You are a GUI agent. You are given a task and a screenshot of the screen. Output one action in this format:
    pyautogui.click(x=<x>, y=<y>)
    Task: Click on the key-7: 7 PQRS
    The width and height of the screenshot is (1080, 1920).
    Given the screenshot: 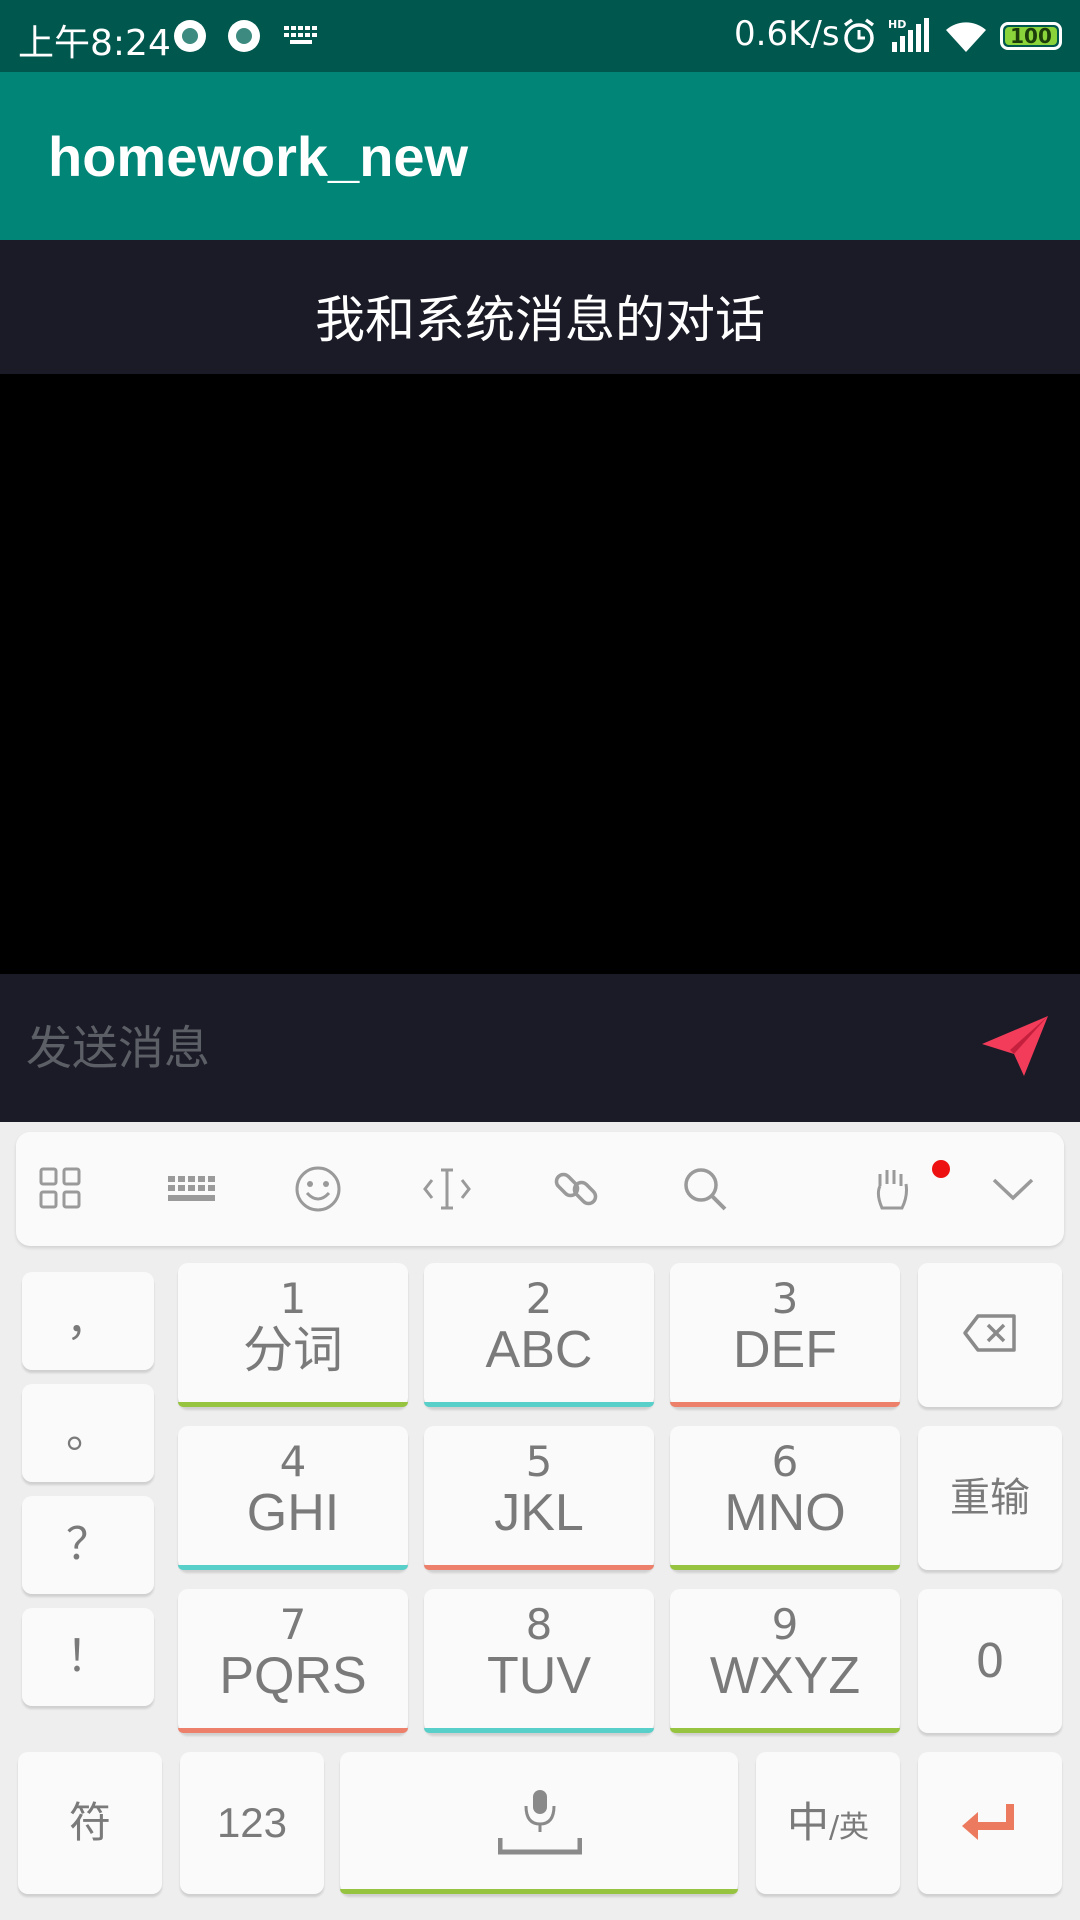 What is the action you would take?
    pyautogui.click(x=293, y=1661)
    